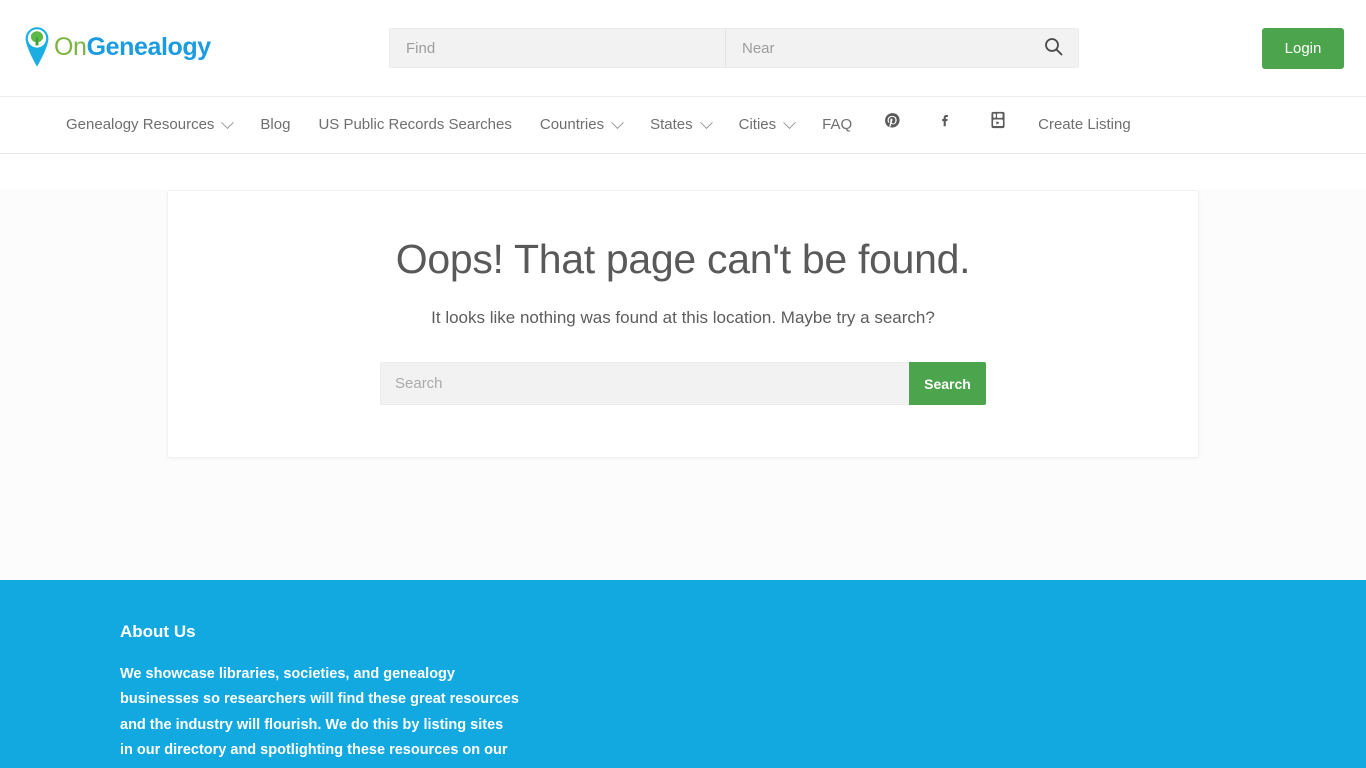  I want to click on find-input, so click(558, 48).